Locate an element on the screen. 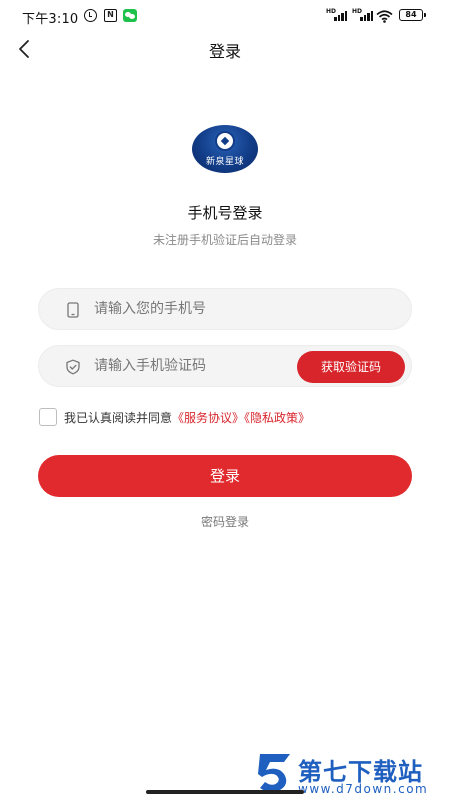 This screenshot has height=800, width=450. agreement-prefix: 我已认真阅读并同意 is located at coordinates (118, 418).